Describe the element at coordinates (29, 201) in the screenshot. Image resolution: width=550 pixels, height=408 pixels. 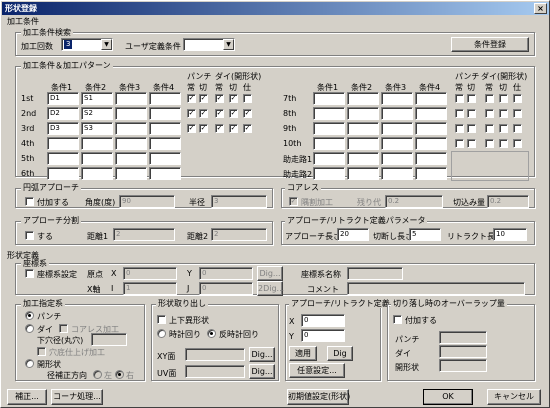
I see `circle-approach-add-checkbox` at that location.